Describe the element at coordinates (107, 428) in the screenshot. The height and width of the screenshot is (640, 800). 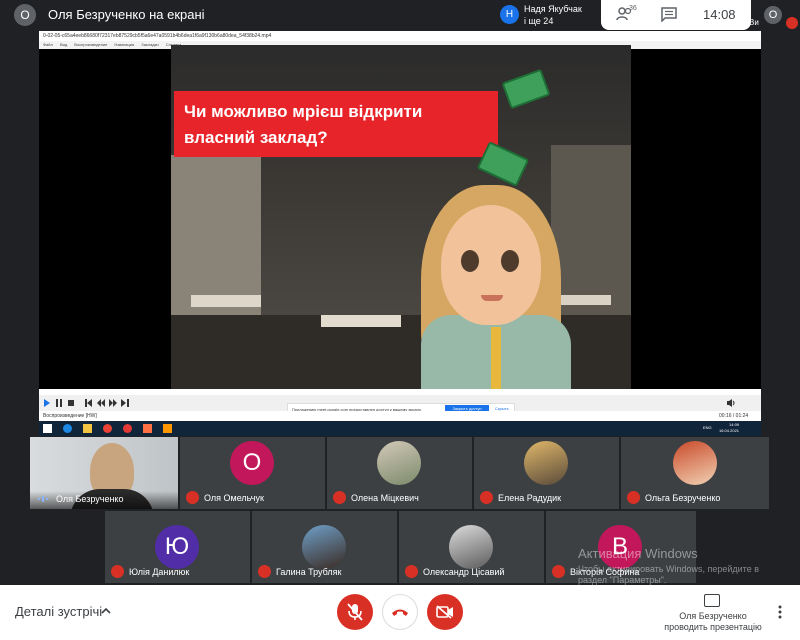
I see `chrome-icon` at that location.